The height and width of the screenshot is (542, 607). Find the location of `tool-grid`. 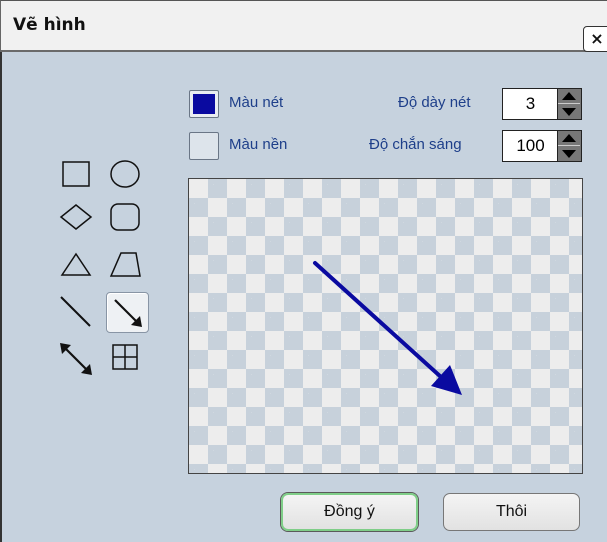

tool-grid is located at coordinates (125, 357).